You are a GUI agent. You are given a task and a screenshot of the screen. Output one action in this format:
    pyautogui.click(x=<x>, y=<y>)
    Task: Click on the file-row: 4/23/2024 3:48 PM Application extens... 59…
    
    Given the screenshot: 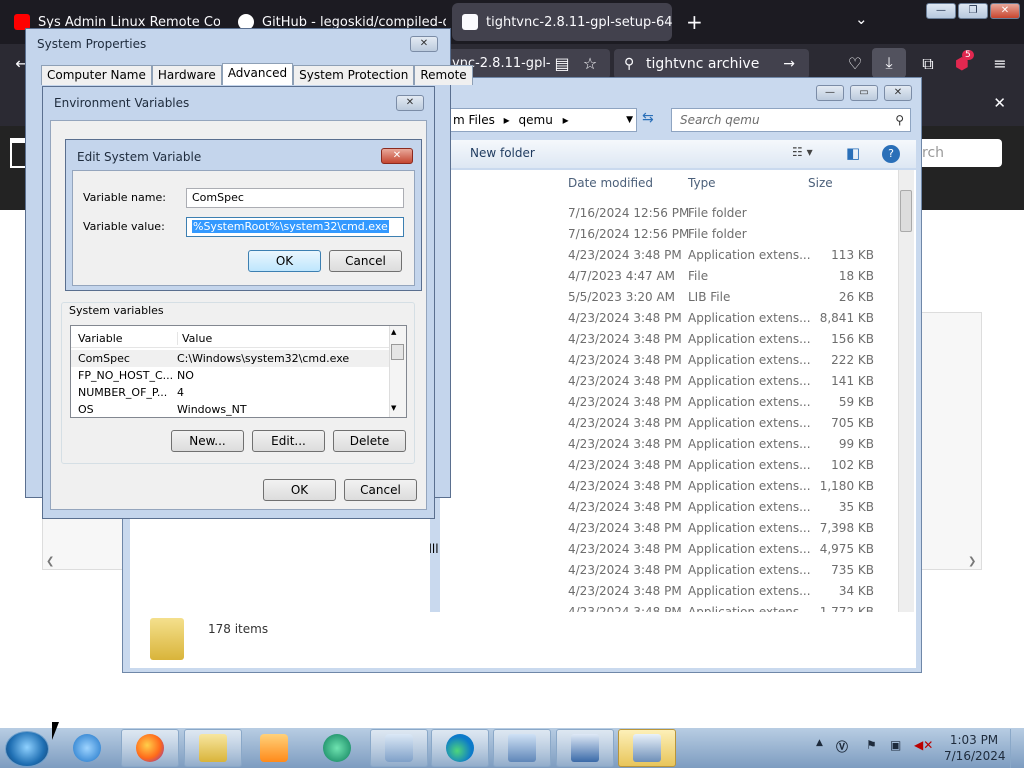 What is the action you would take?
    pyautogui.click(x=678, y=401)
    